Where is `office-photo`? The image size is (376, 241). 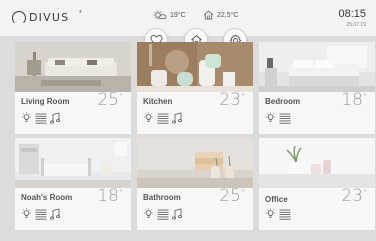
office-photo is located at coordinates (317, 163).